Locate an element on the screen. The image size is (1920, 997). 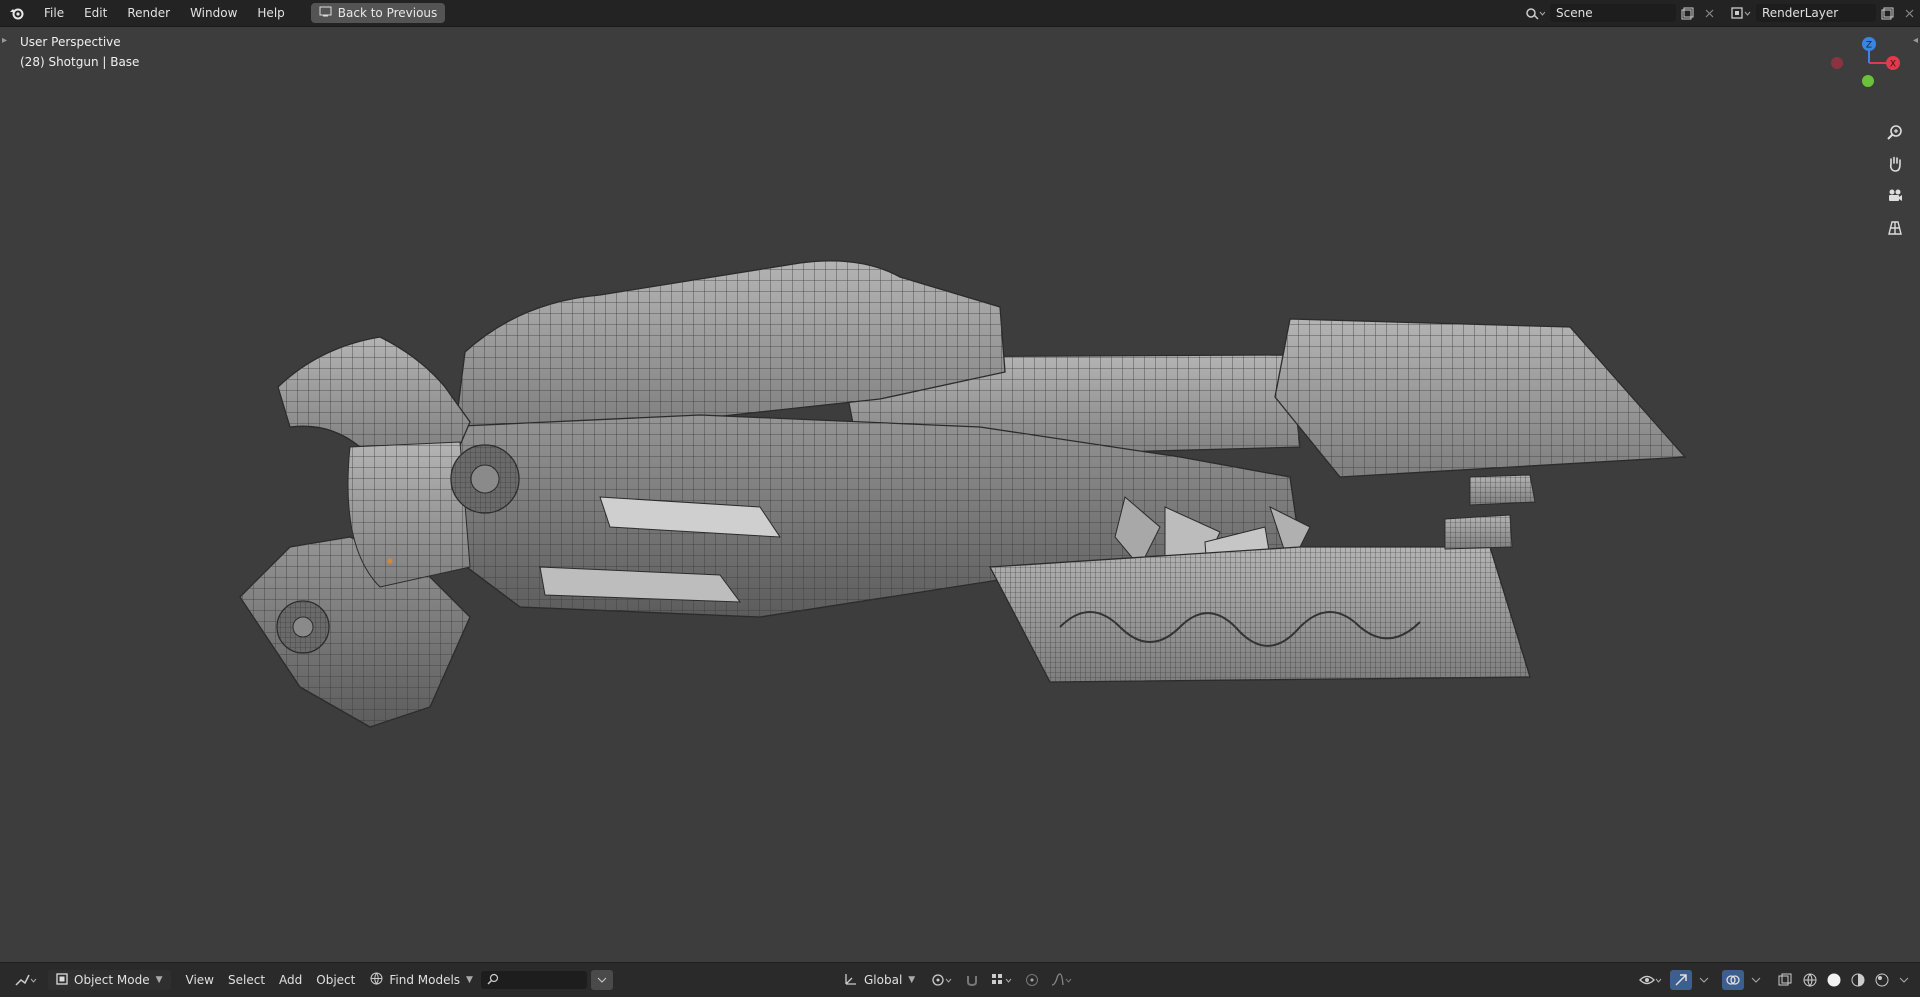
back-to-previous-button: Back to Previous is located at coordinates (378, 13).